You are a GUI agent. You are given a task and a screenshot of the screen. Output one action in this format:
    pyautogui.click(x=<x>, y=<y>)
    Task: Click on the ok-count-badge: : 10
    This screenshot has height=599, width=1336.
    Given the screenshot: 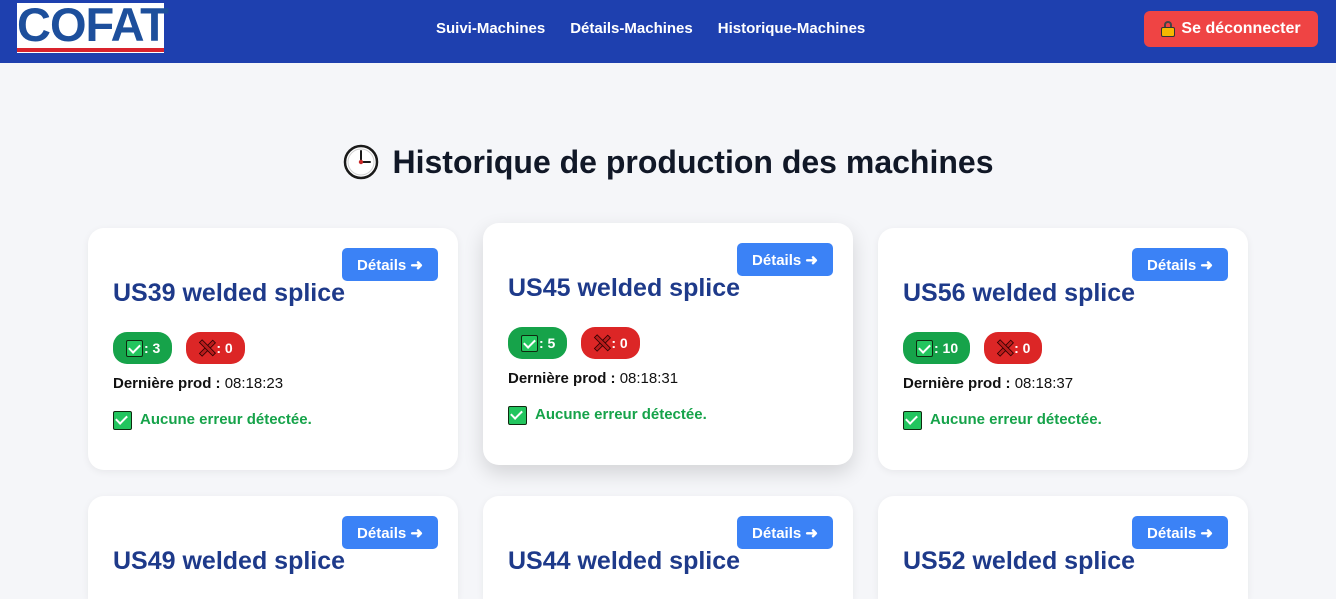 What is the action you would take?
    pyautogui.click(x=937, y=348)
    